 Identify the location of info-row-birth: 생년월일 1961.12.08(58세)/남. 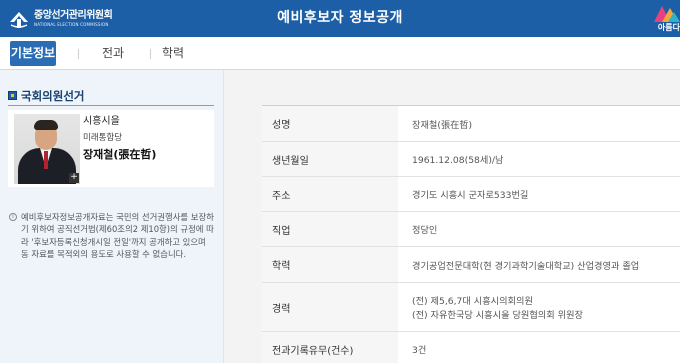
(471, 159).